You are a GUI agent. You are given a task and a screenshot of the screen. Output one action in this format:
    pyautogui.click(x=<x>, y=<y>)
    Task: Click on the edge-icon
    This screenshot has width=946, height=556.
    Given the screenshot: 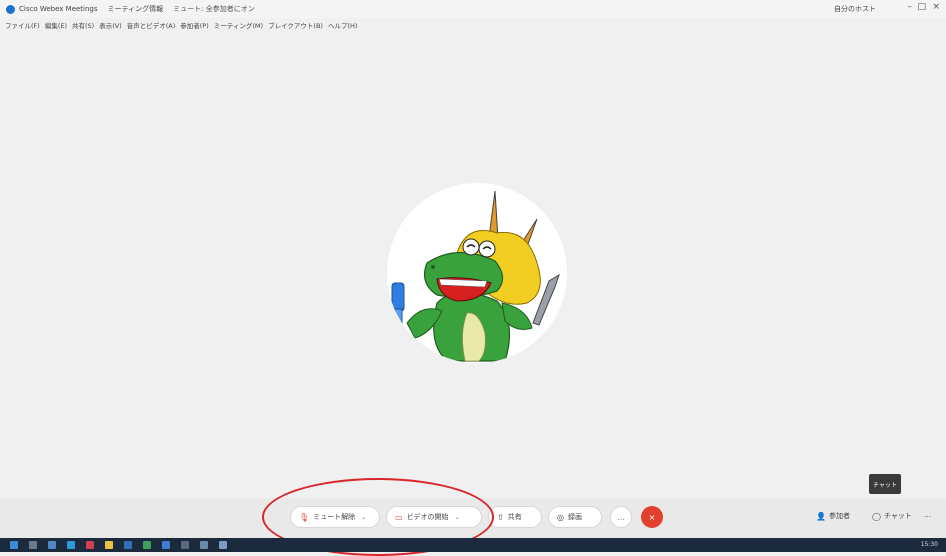 What is the action you would take?
    pyautogui.click(x=71, y=545)
    